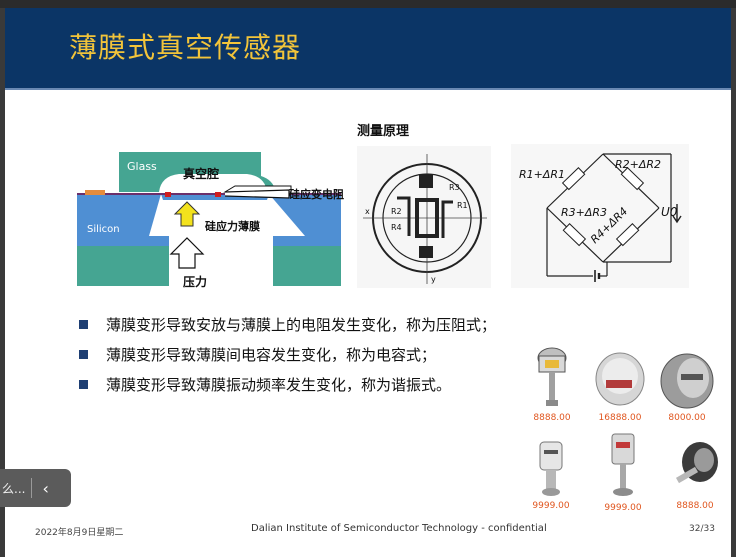  What do you see at coordinates (702, 529) in the screenshot?
I see `page-number: 32/33` at bounding box center [702, 529].